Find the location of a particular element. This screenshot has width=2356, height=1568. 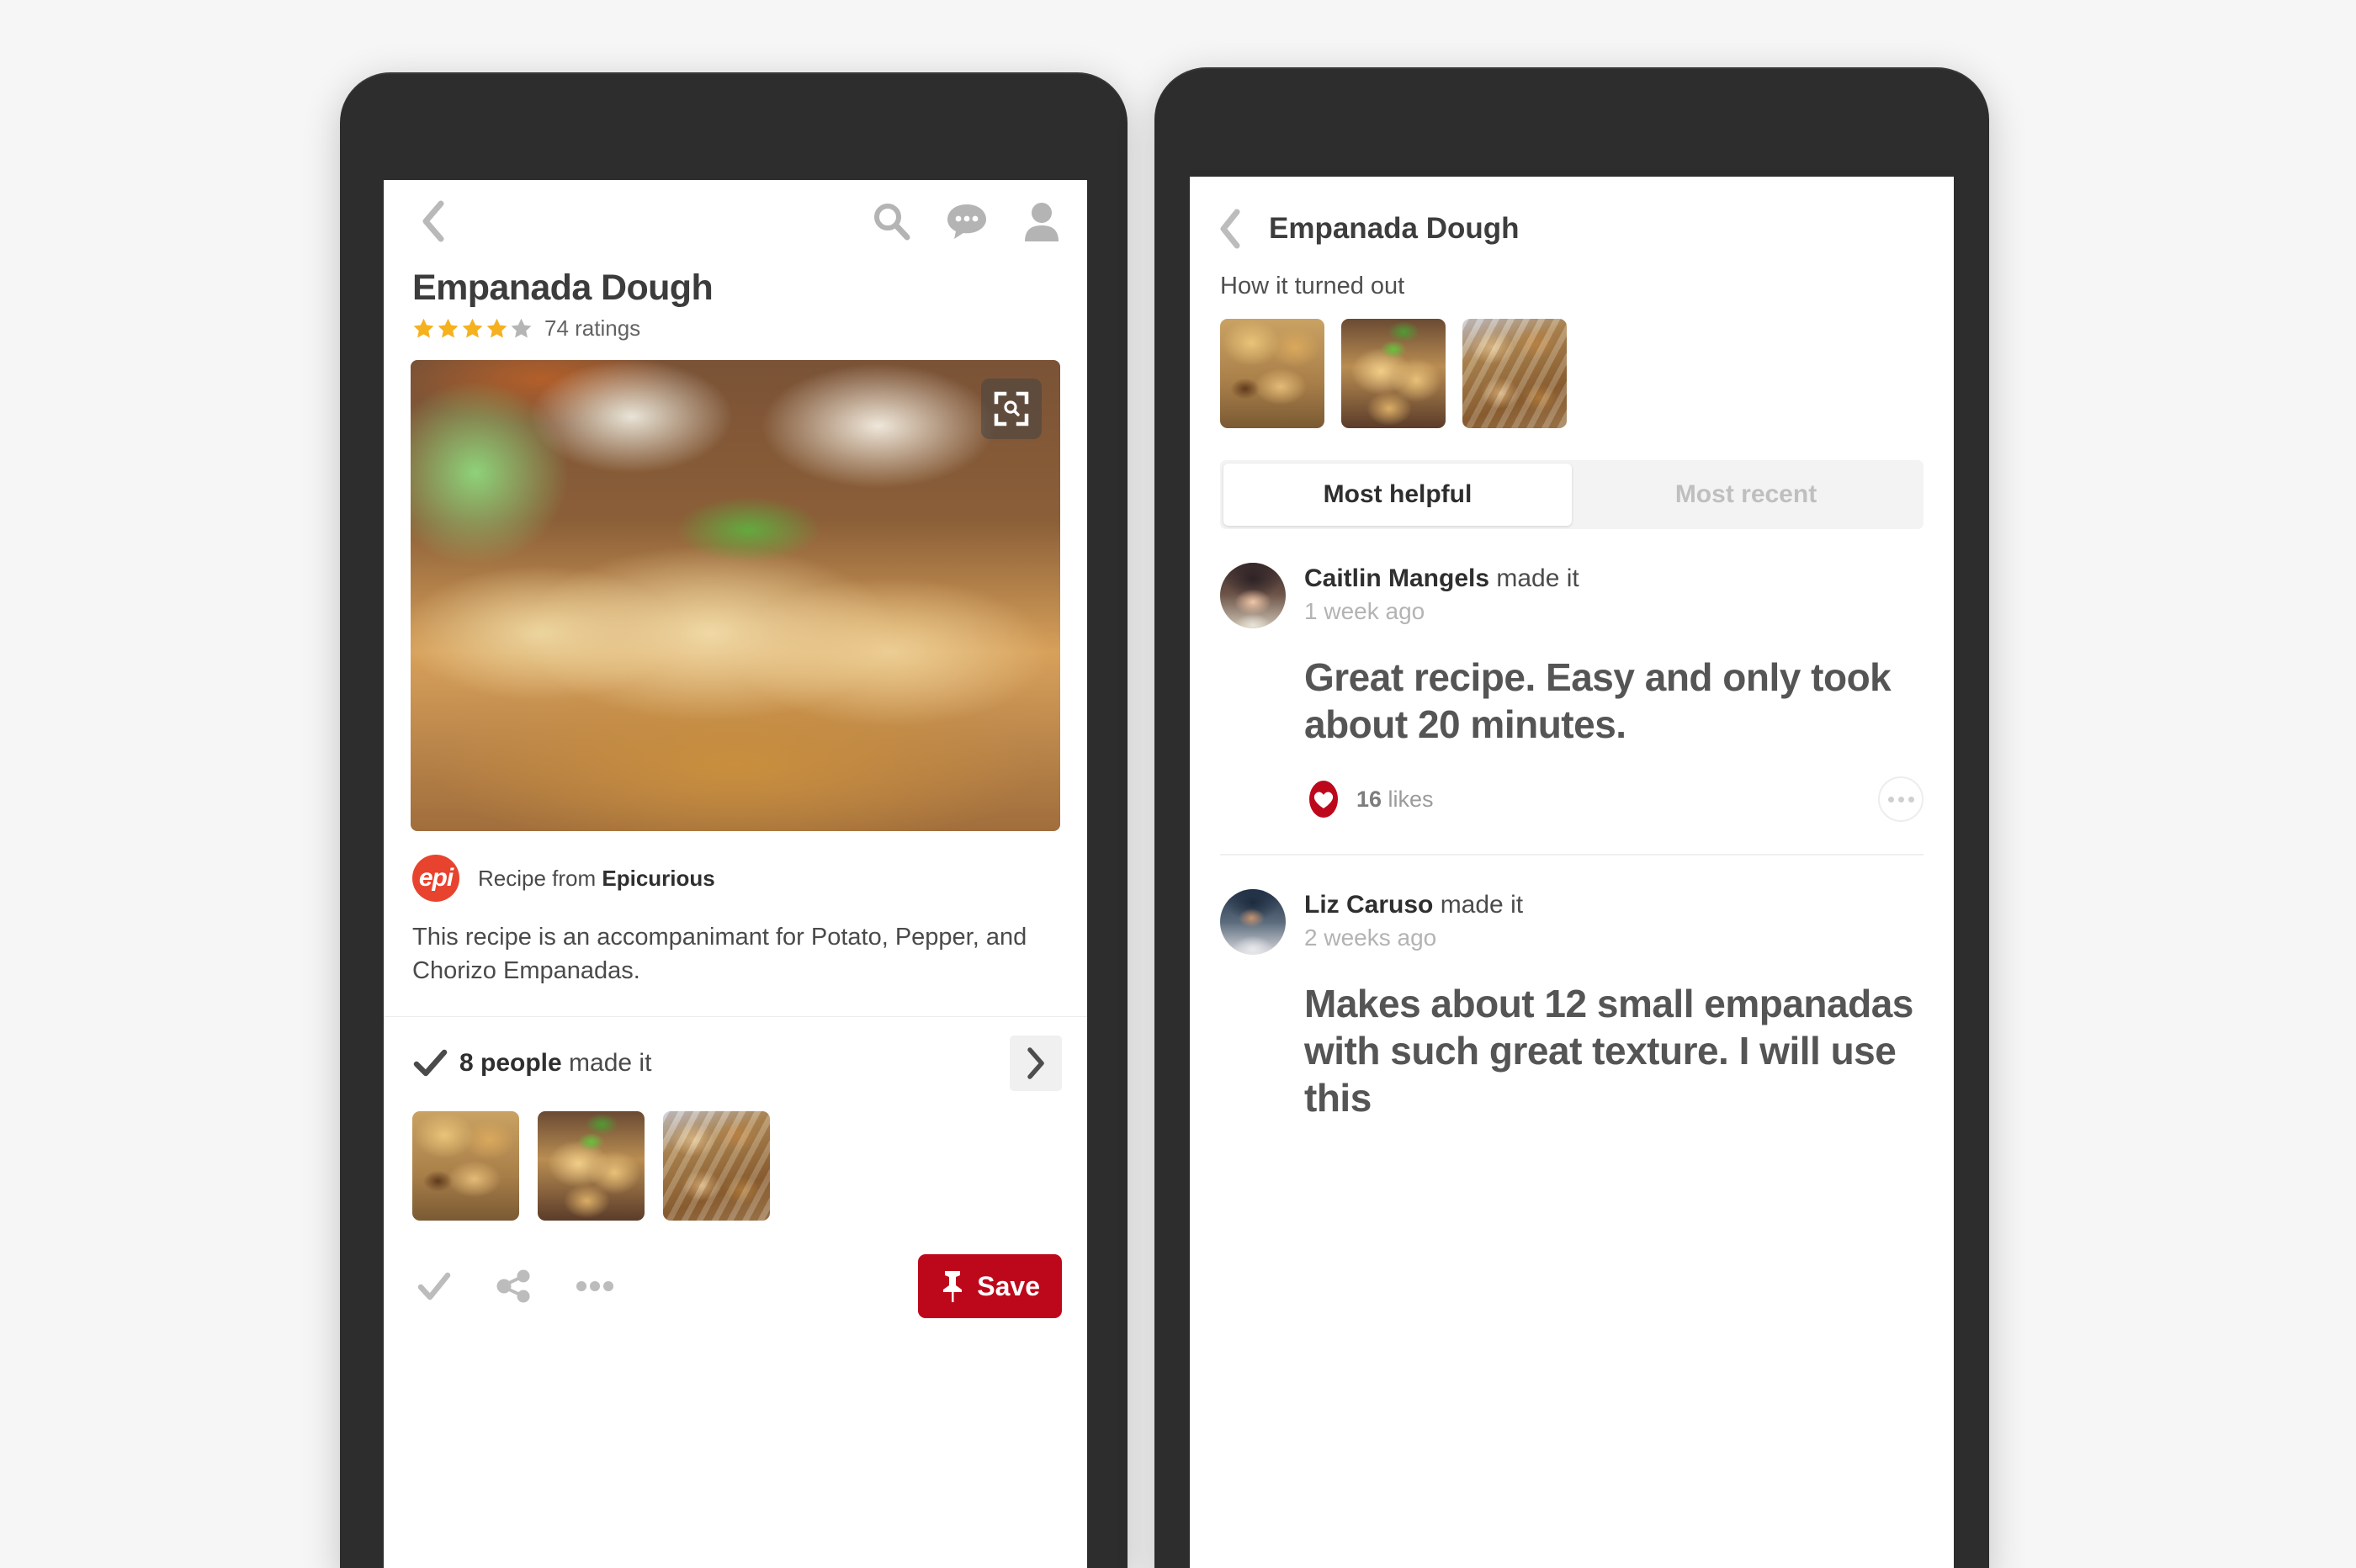

share-button is located at coordinates (514, 1286).